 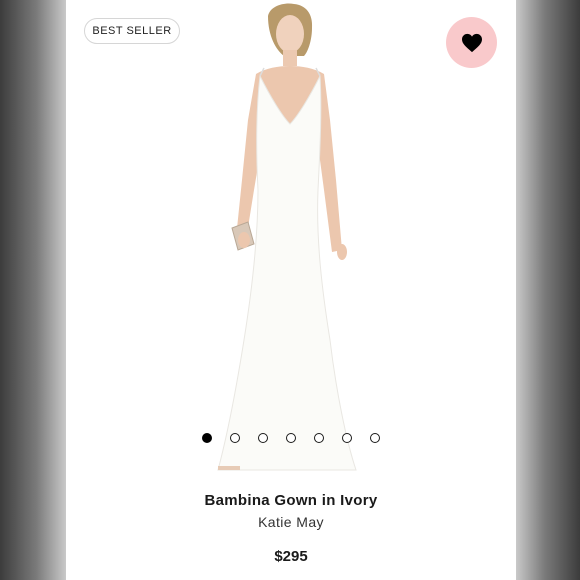 What do you see at coordinates (548, 290) in the screenshot?
I see `background-right` at bounding box center [548, 290].